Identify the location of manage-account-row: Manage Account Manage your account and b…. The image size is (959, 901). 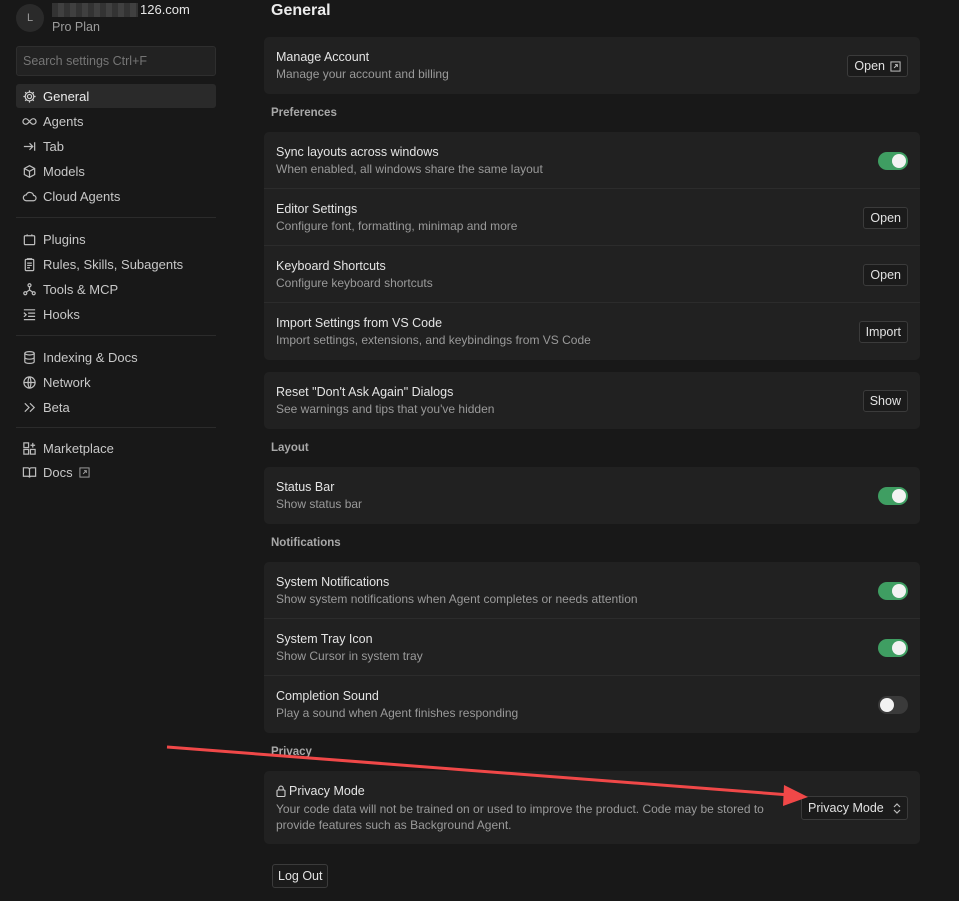
(592, 65).